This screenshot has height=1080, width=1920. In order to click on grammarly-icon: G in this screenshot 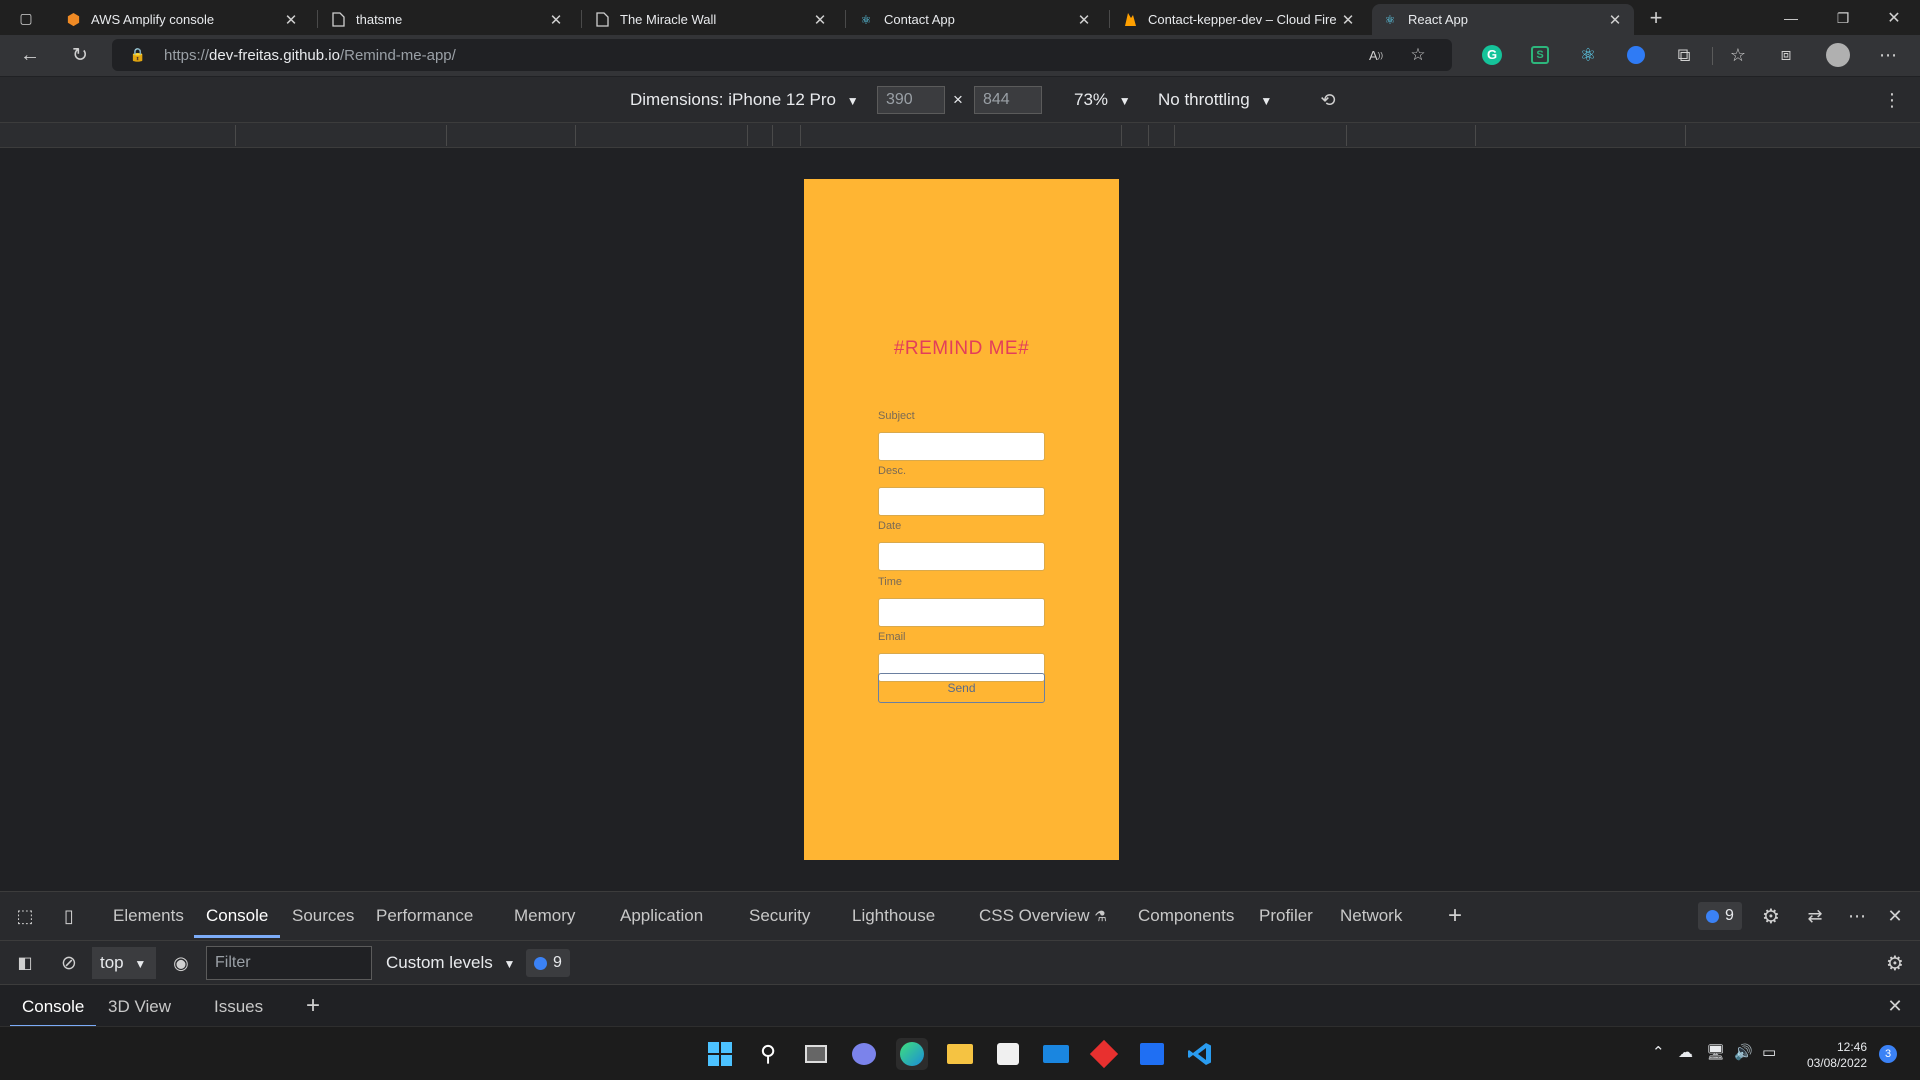, I will do `click(1492, 55)`.